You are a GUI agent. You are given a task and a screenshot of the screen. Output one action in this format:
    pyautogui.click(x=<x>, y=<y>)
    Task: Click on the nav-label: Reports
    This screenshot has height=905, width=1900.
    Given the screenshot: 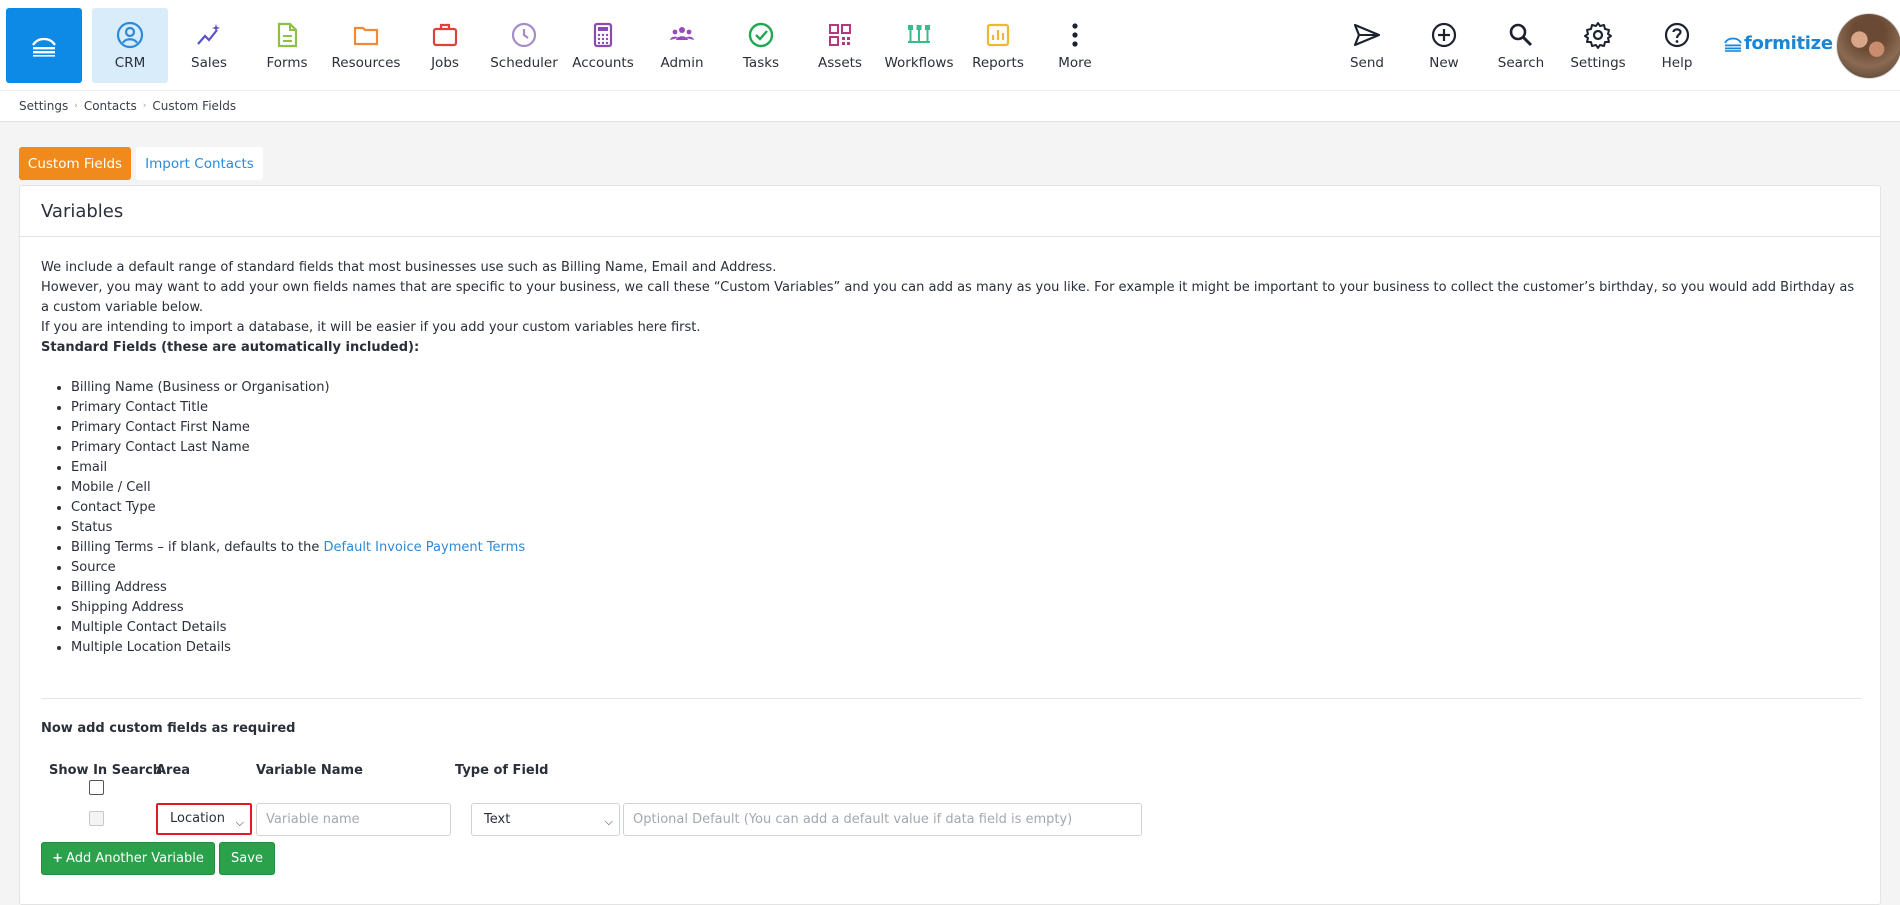 What is the action you would take?
    pyautogui.click(x=998, y=63)
    